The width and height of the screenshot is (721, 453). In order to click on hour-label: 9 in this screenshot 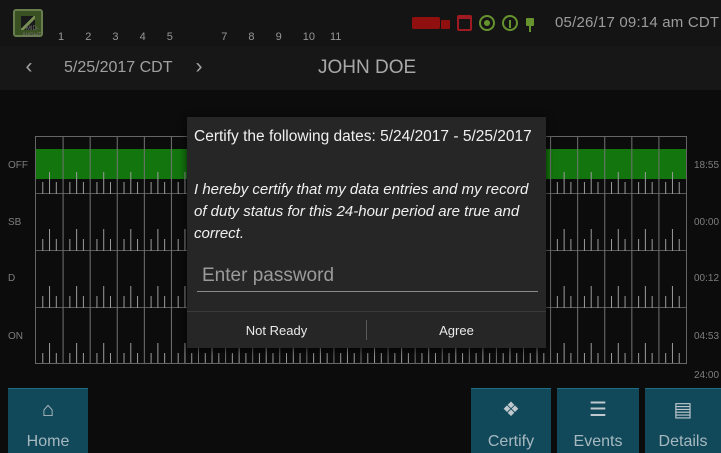, I will do `click(278, 37)`.